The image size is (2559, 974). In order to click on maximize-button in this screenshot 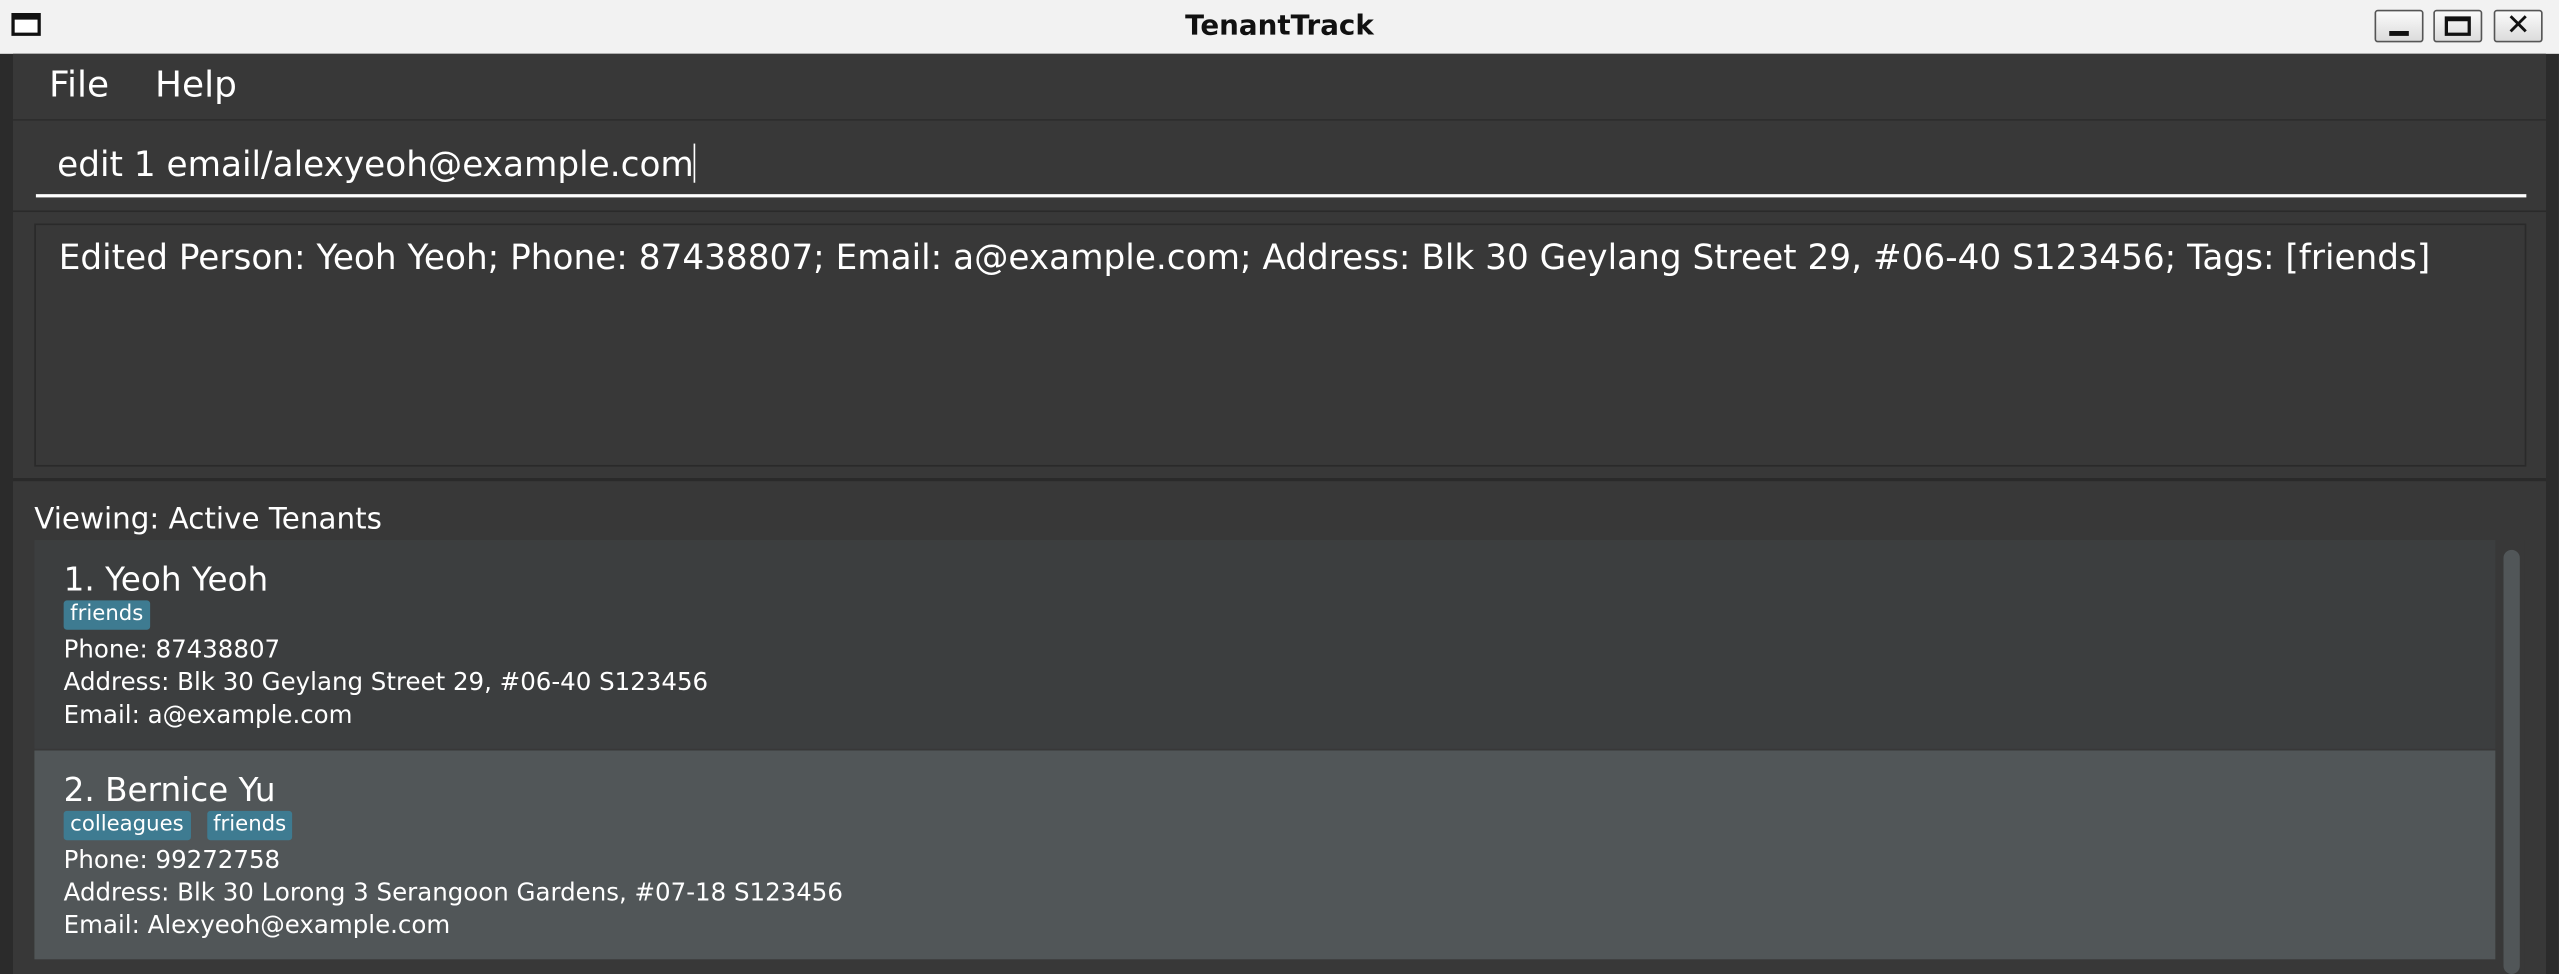, I will do `click(2458, 26)`.